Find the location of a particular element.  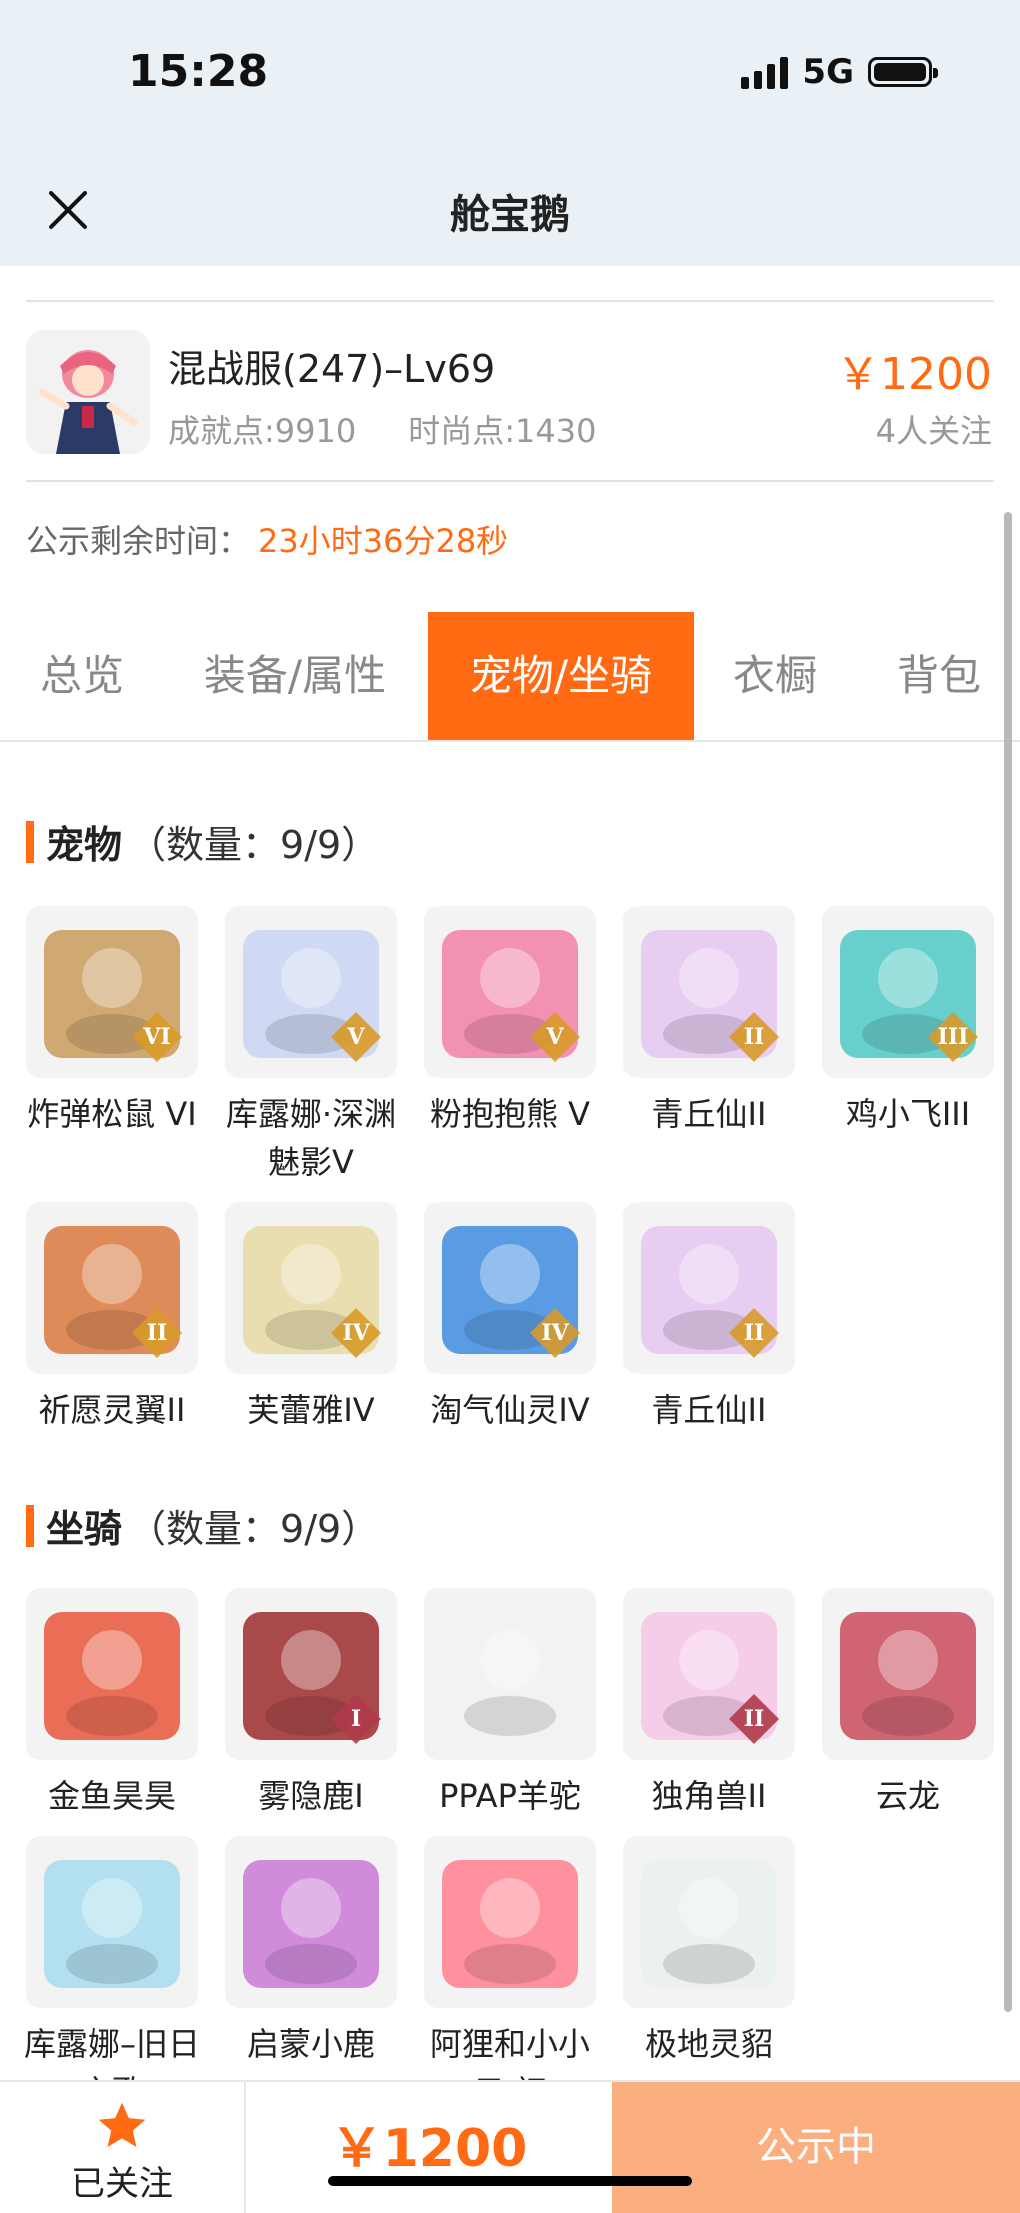

pet-name: 青丘仙II is located at coordinates (709, 1410).